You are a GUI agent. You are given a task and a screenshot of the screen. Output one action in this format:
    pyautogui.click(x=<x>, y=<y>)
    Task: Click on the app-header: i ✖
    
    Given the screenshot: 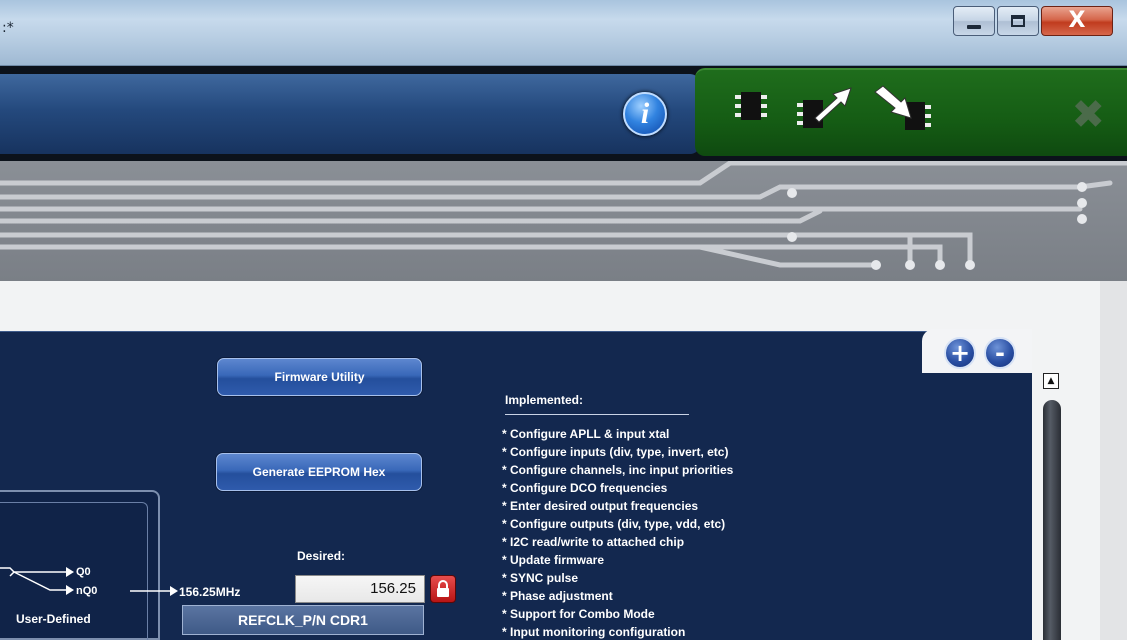 What is the action you would take?
    pyautogui.click(x=563, y=113)
    